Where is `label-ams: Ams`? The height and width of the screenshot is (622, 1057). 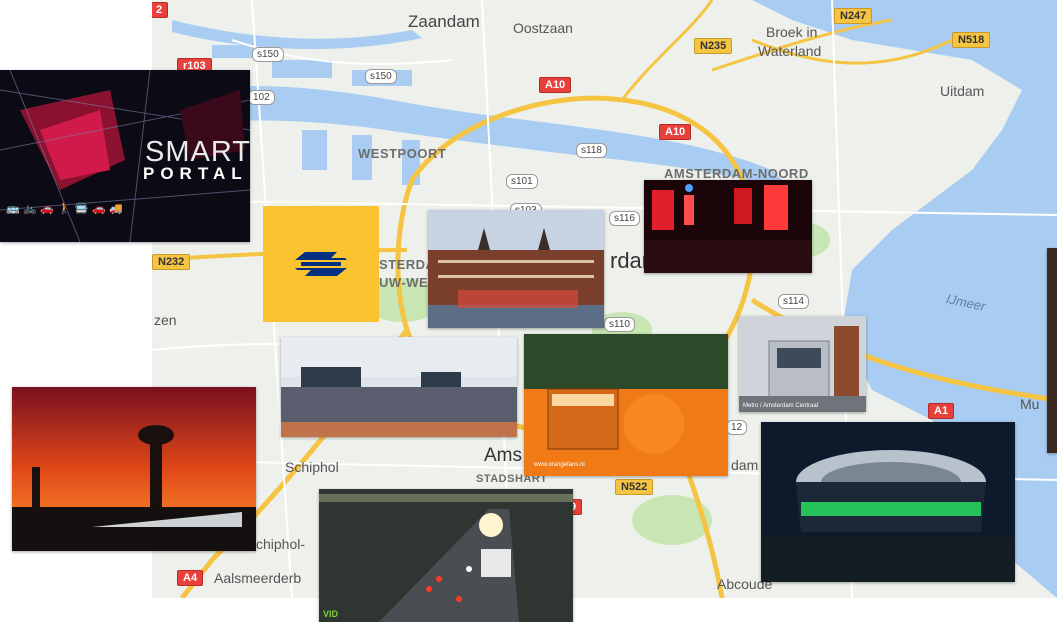 label-ams: Ams is located at coordinates (503, 455).